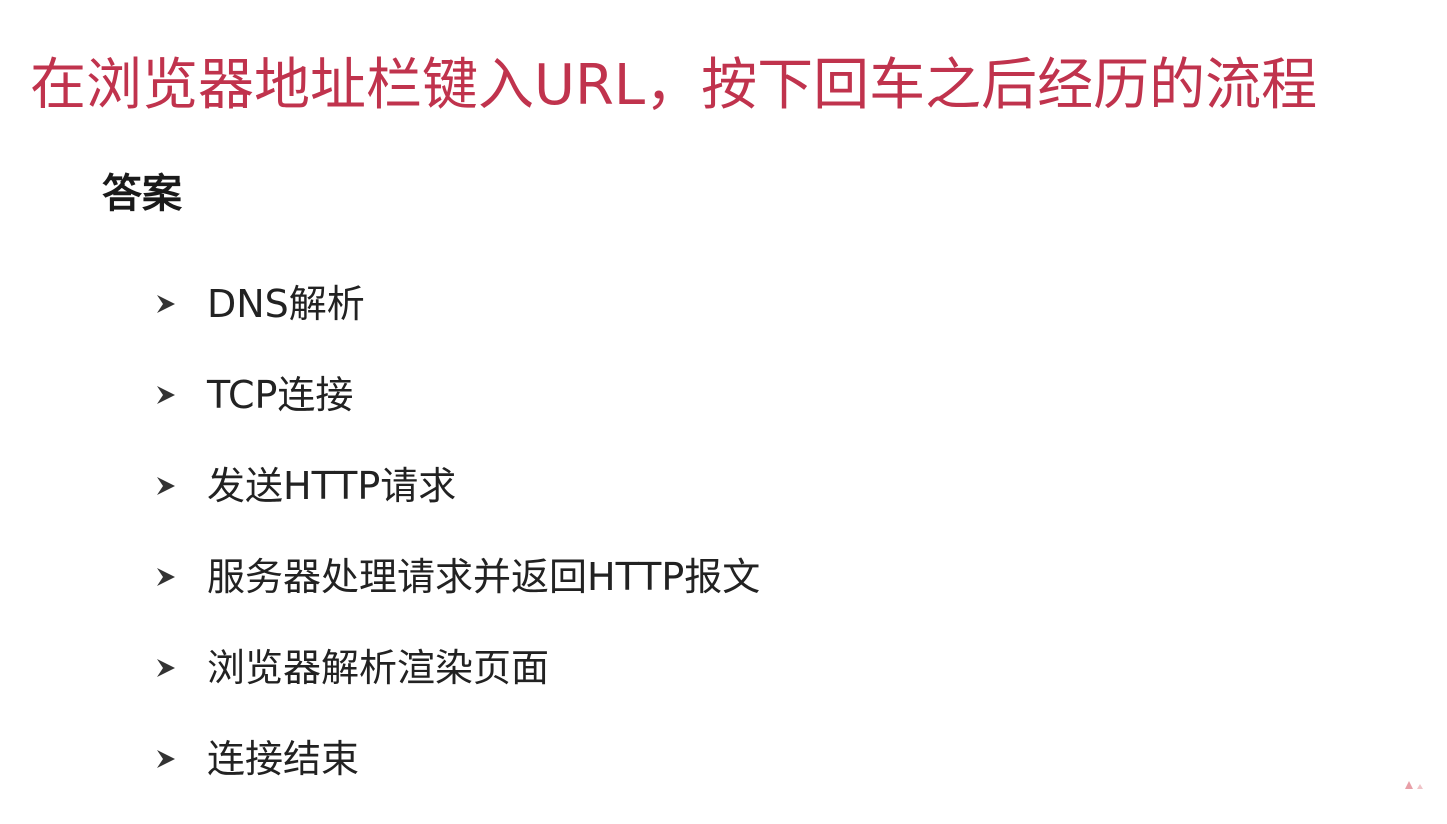 This screenshot has height=824, width=1447. Describe the element at coordinates (484, 577) in the screenshot. I see `list-item-label: 服务器处理请求并返回HTTP报文` at that location.